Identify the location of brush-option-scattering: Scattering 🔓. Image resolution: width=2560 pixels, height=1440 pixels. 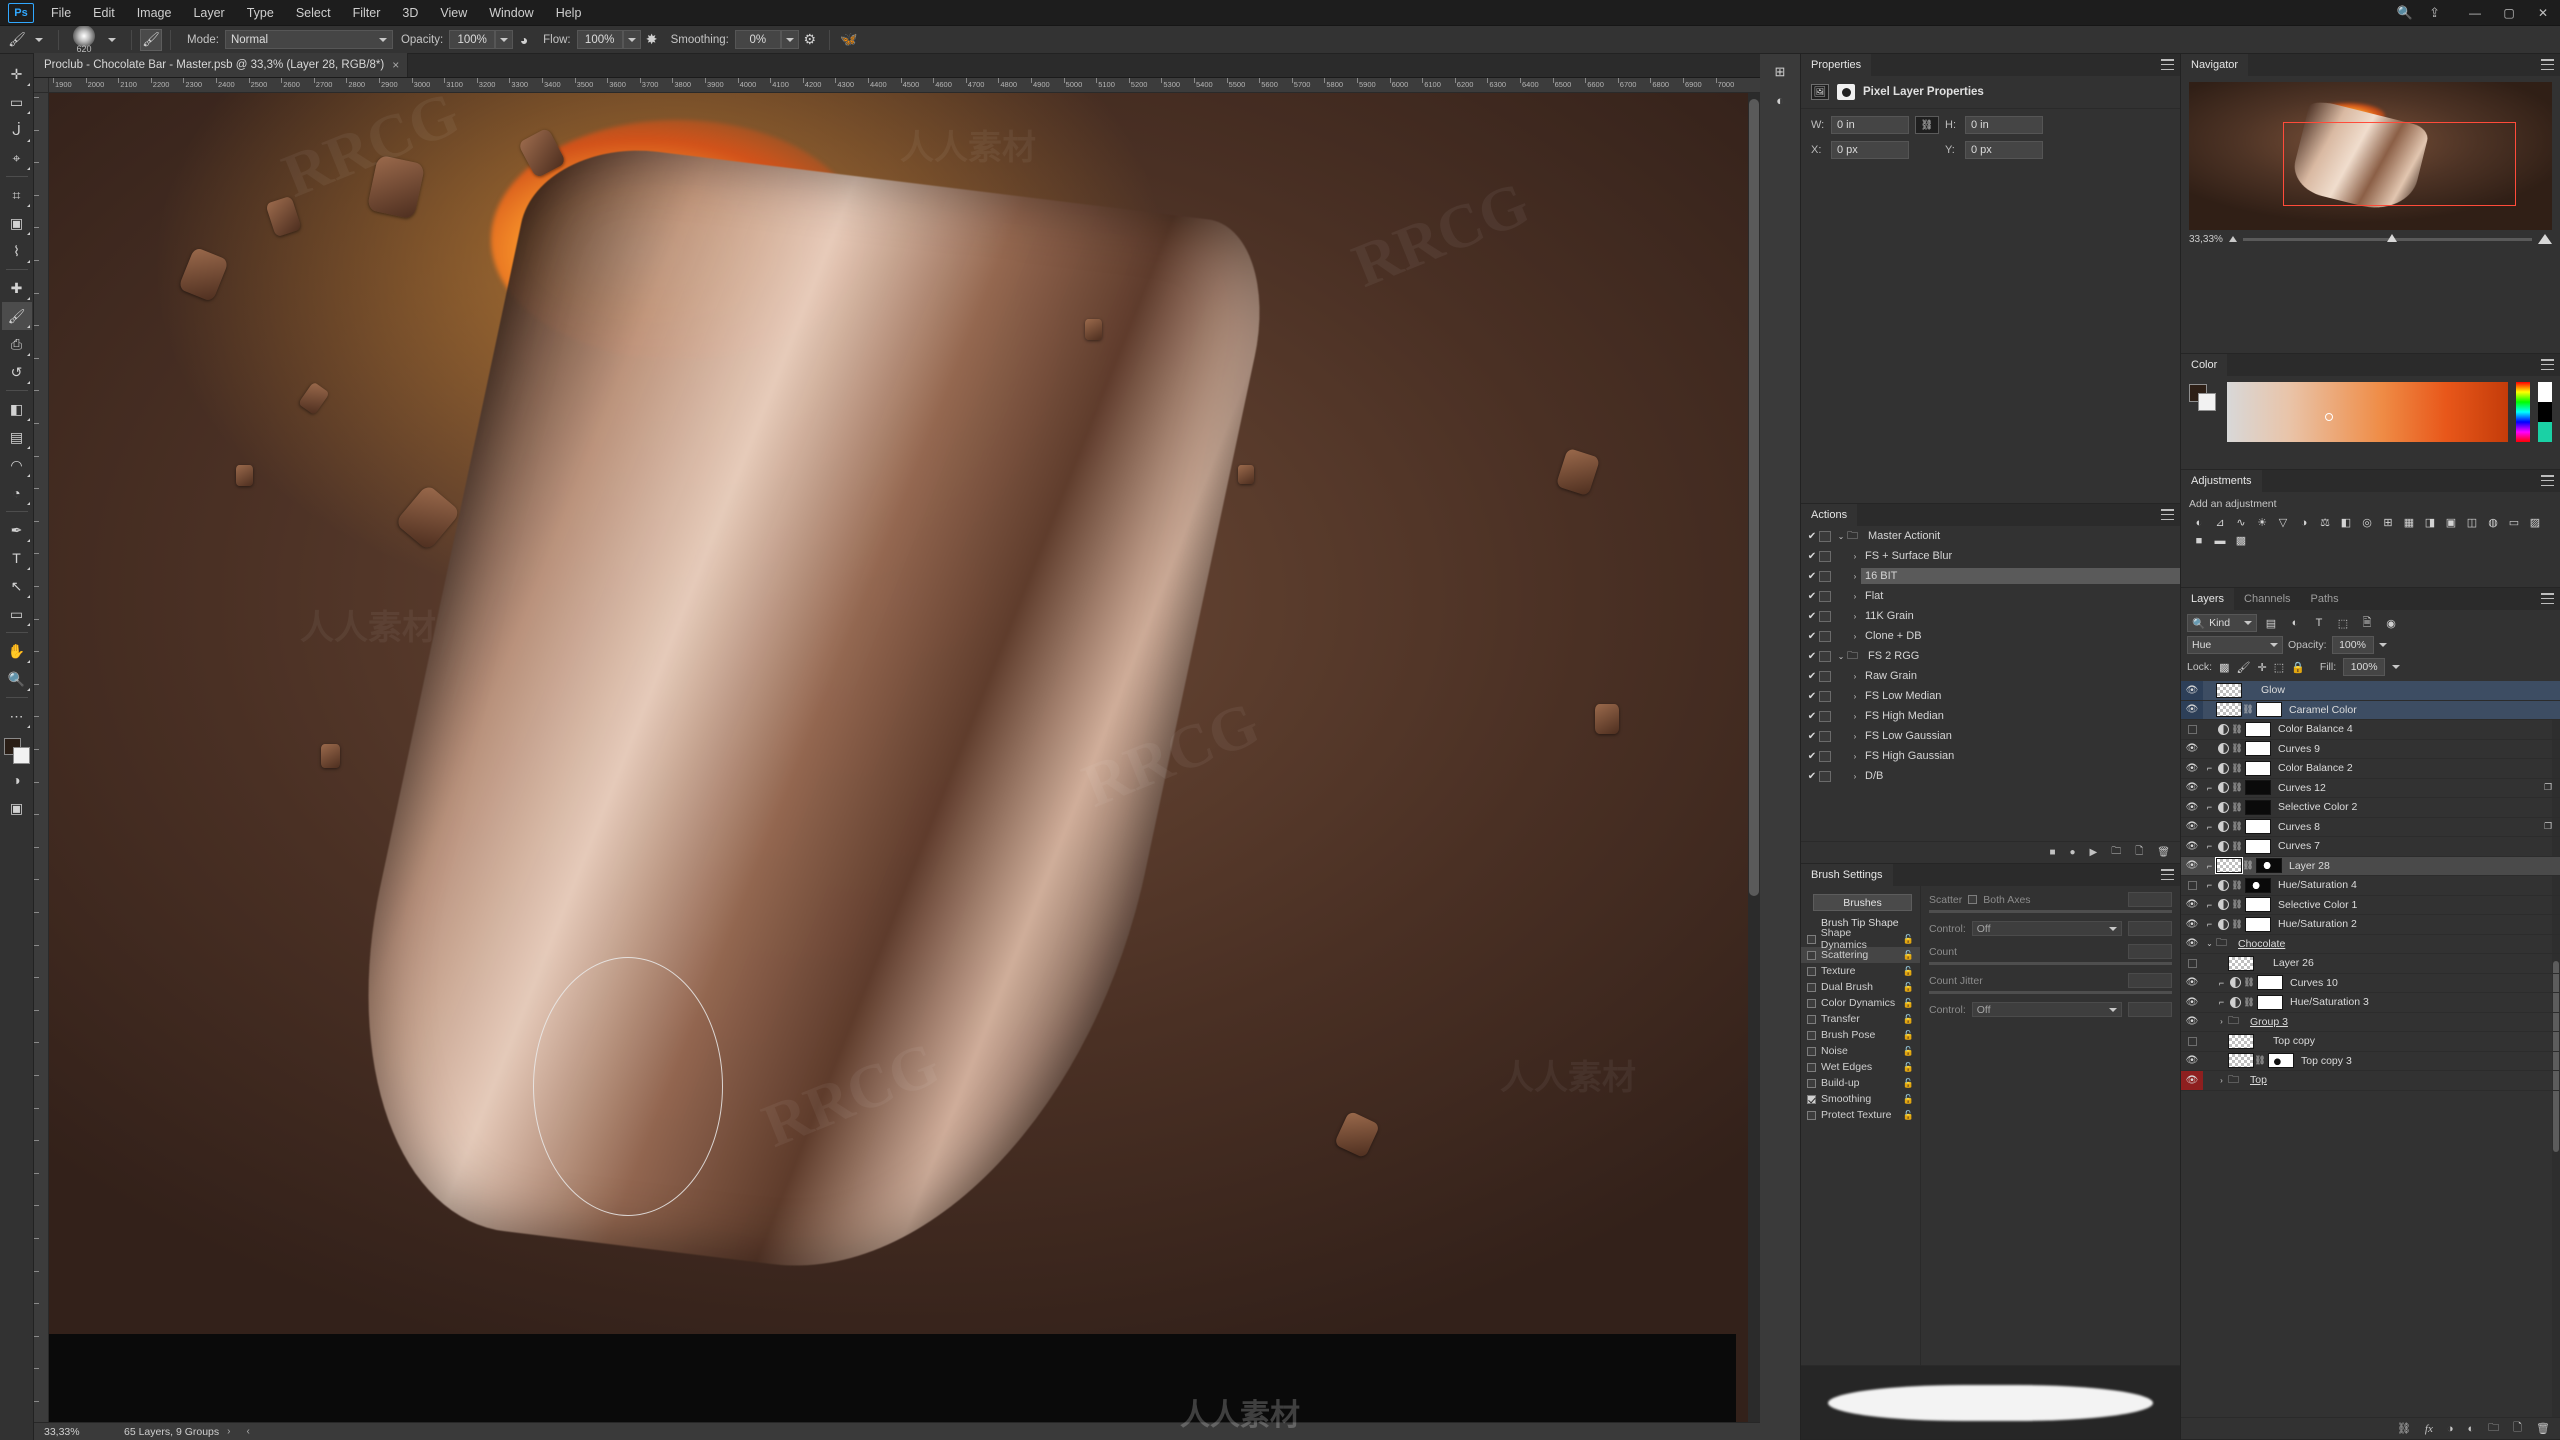
(1860, 955).